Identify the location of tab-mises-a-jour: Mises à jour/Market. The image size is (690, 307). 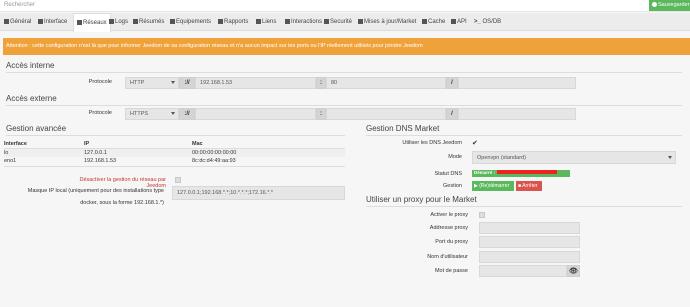
(387, 22).